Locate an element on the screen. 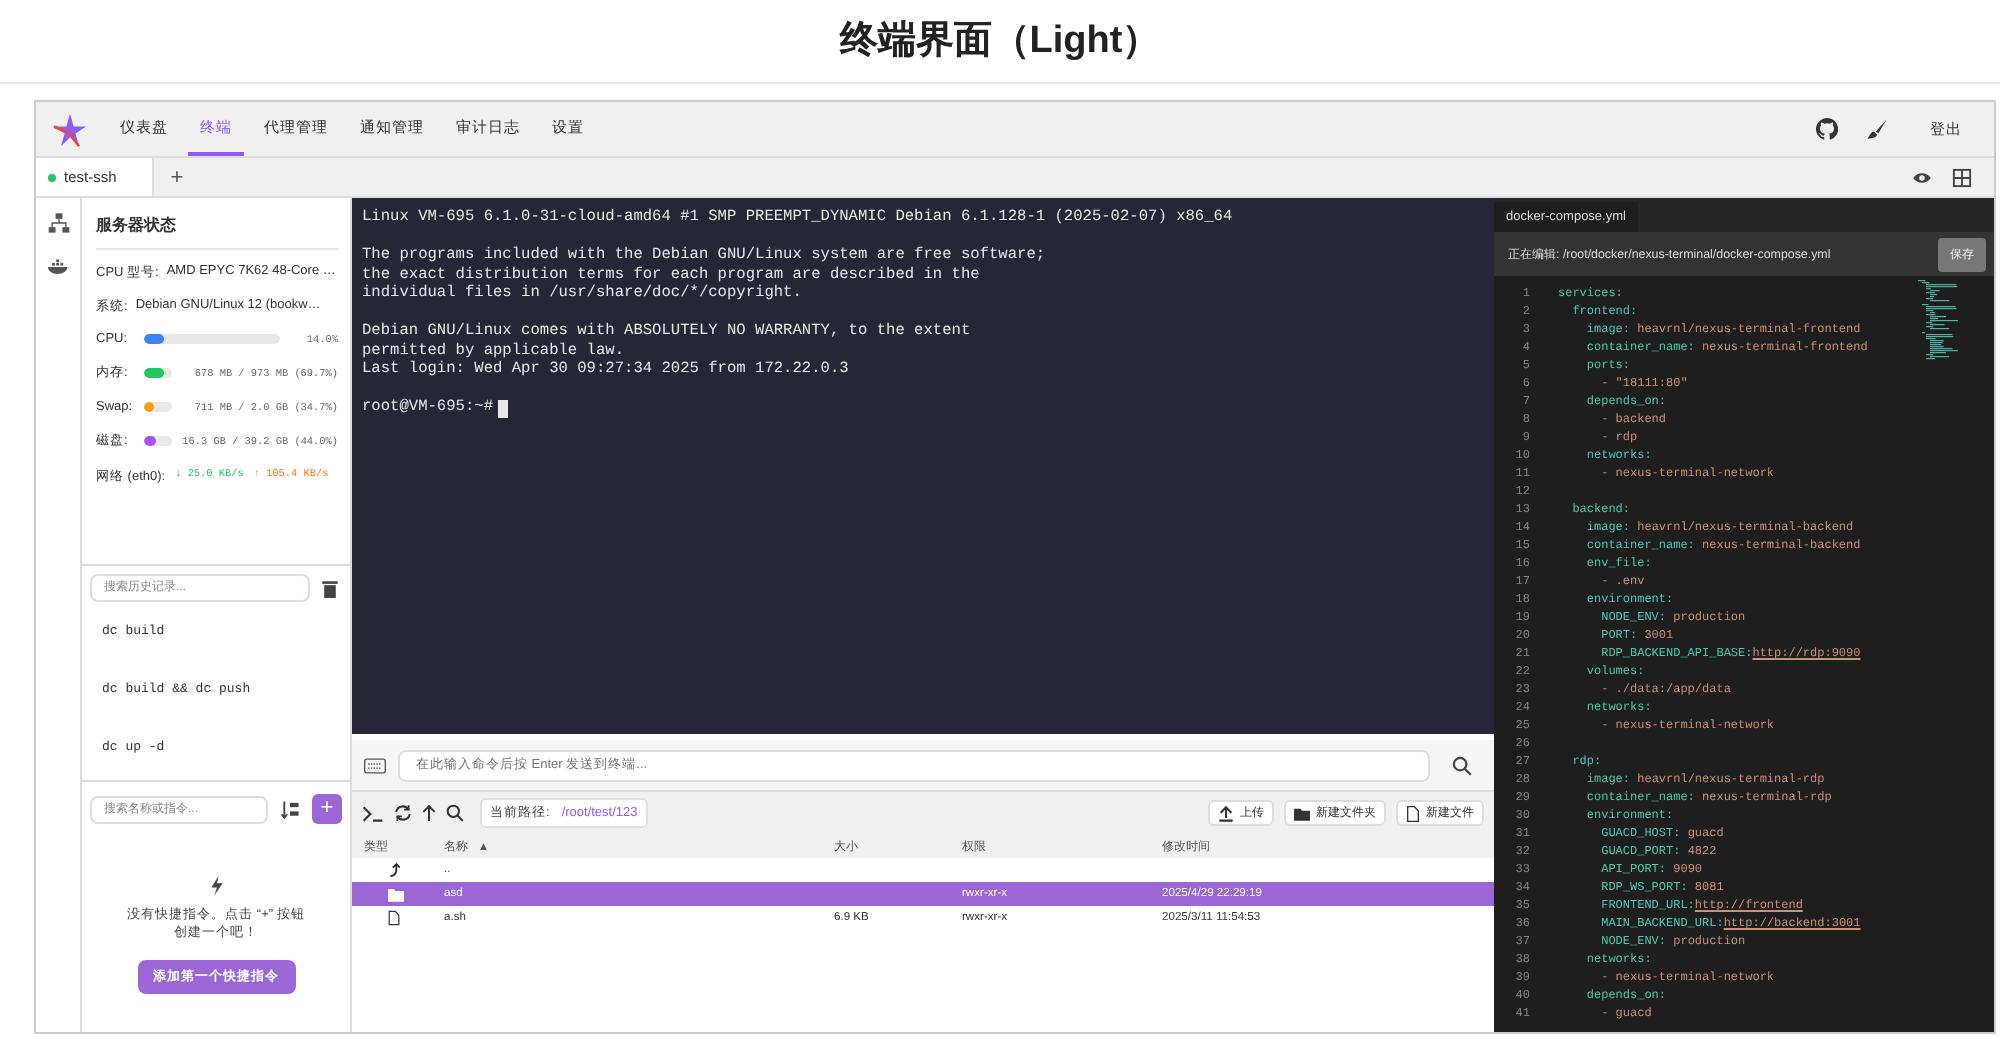  add-tab-button: + is located at coordinates (177, 177).